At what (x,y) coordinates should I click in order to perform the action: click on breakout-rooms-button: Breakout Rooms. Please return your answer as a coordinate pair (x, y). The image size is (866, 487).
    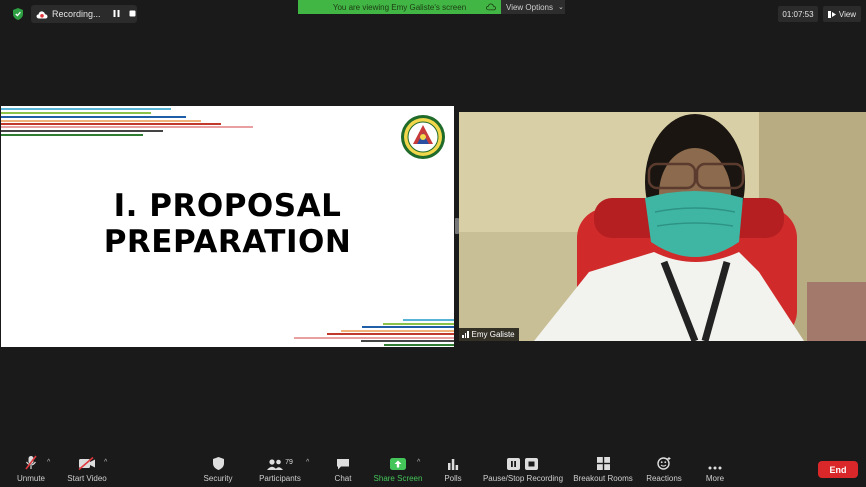
    Looking at the image, I should click on (603, 470).